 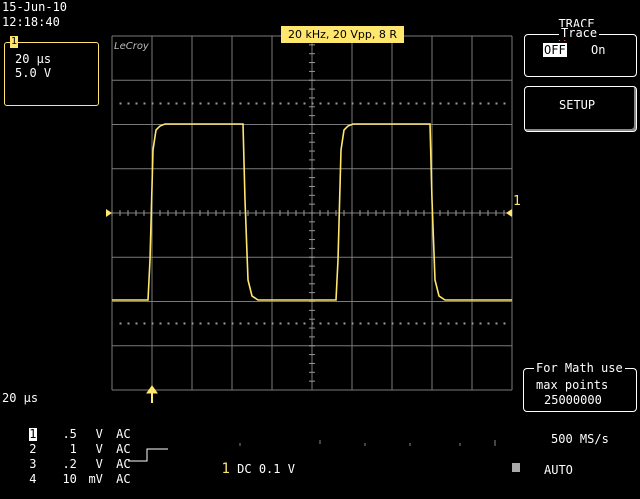 I want to click on lecroy-logo: LeCroy, so click(x=131, y=46).